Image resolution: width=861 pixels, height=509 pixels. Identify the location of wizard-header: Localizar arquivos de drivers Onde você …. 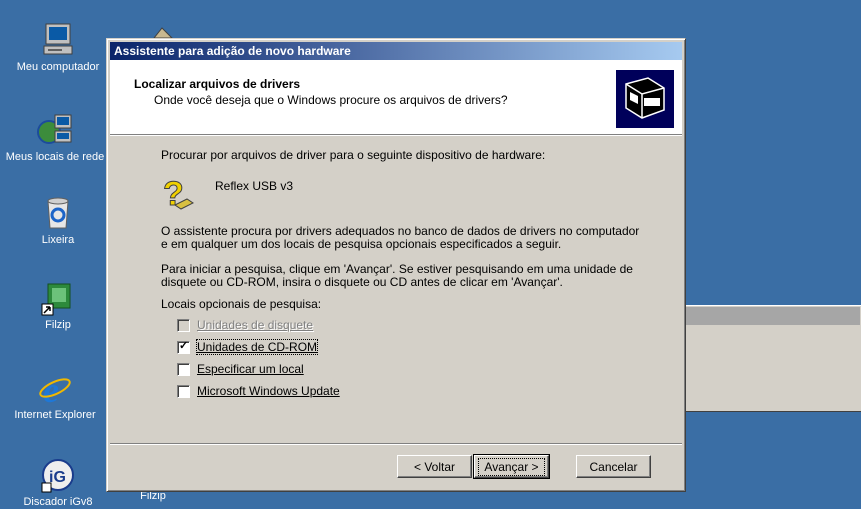
(396, 97).